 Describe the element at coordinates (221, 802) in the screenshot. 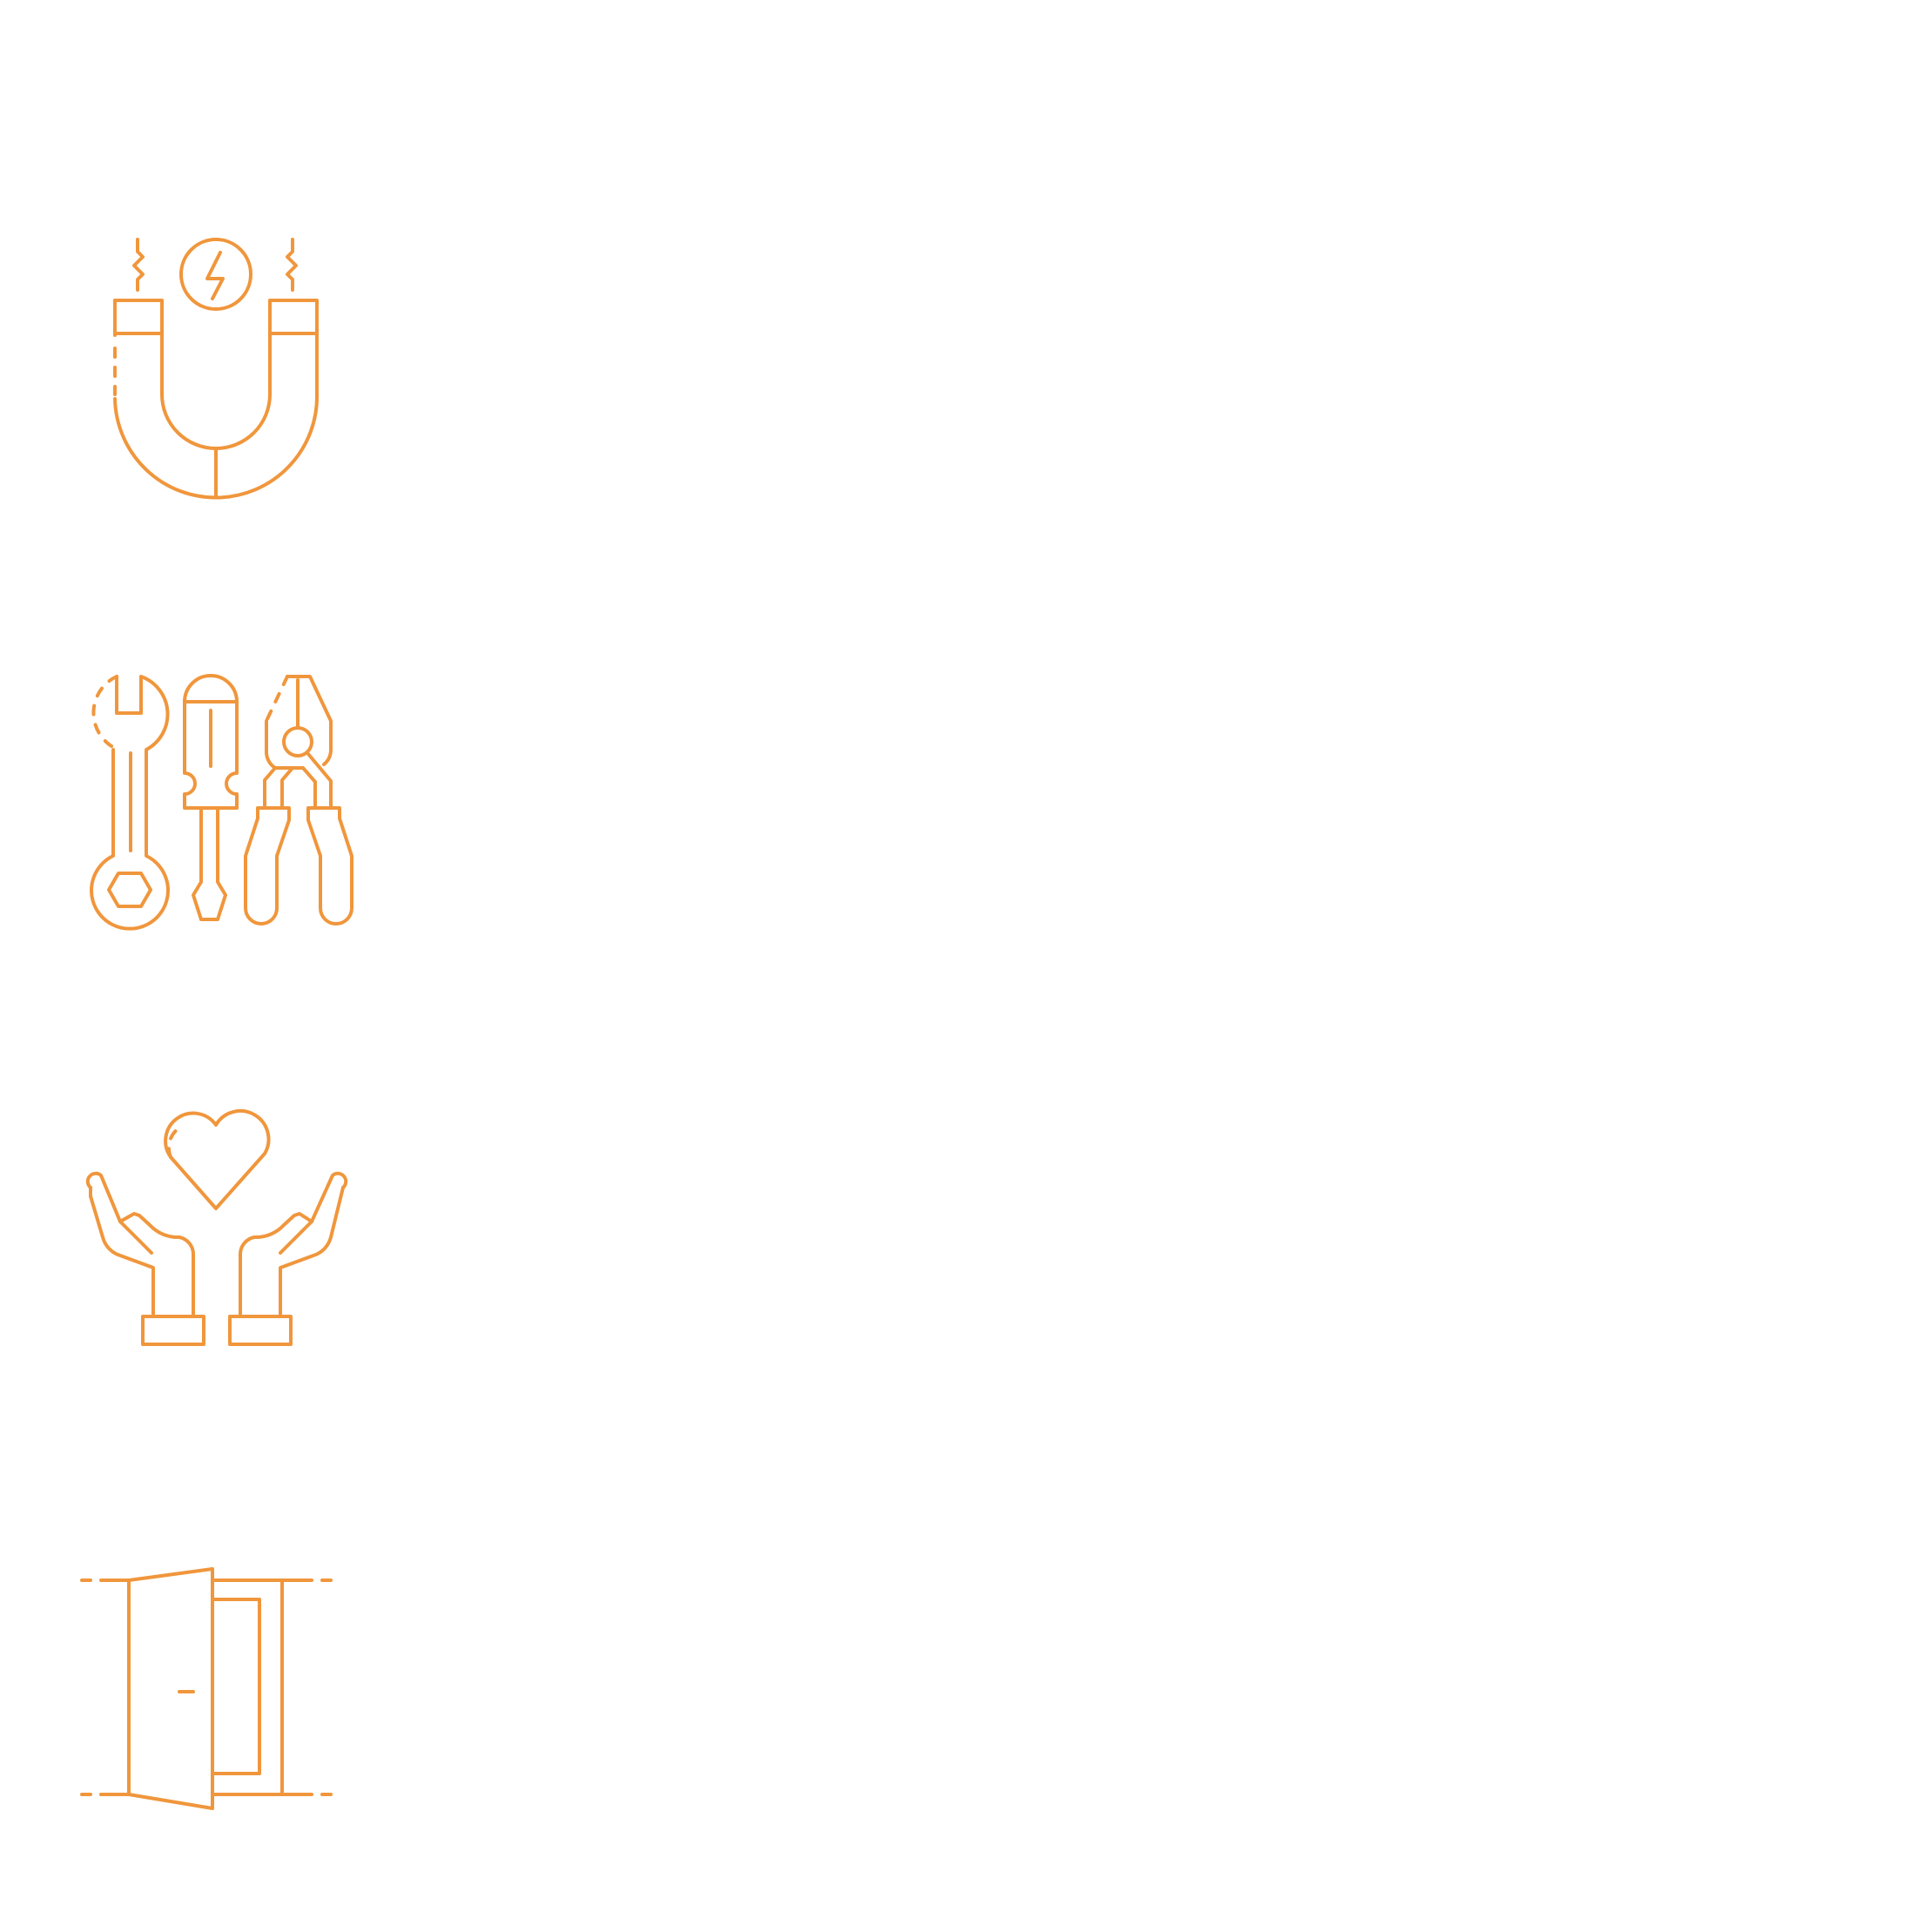

I see `tools-icon-graphic` at that location.